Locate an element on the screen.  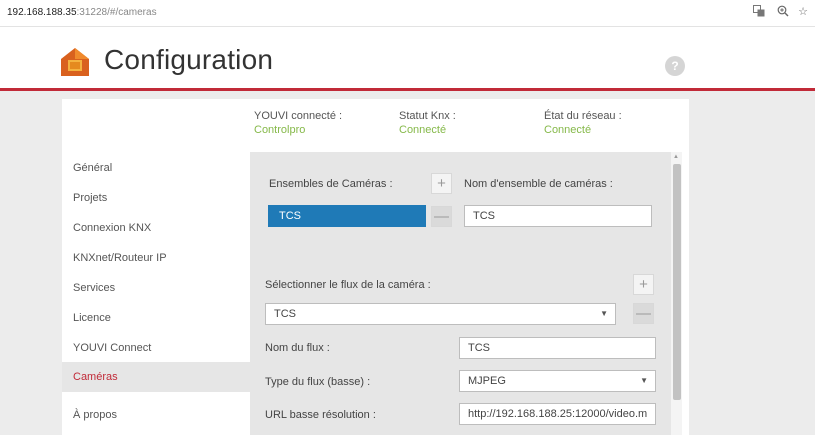
remove-stream-button: — is located at coordinates (643, 313).